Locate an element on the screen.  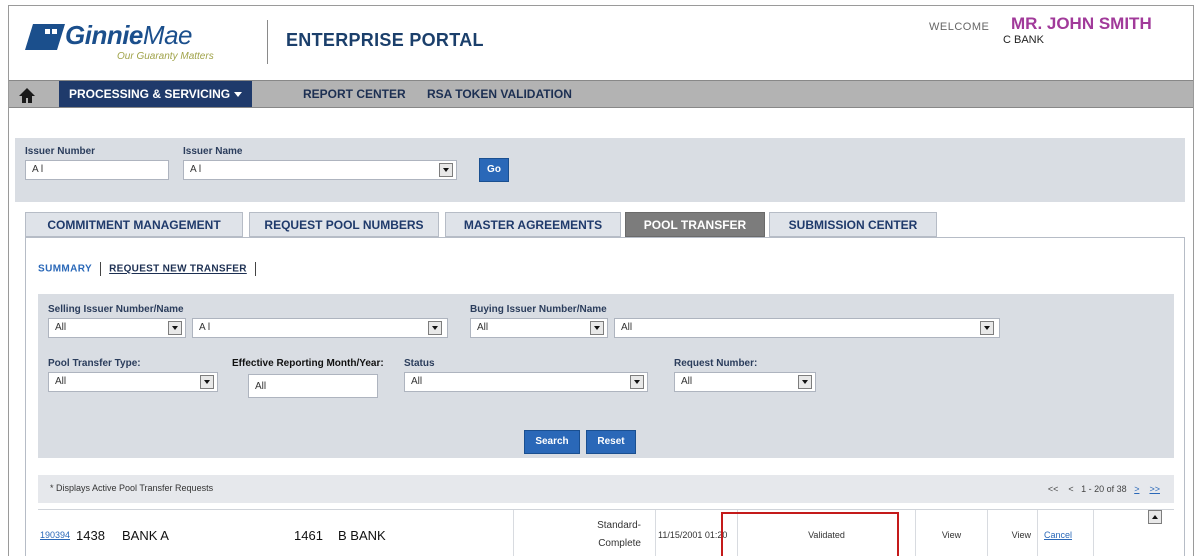
issuer-name-select: A l is located at coordinates (320, 170).